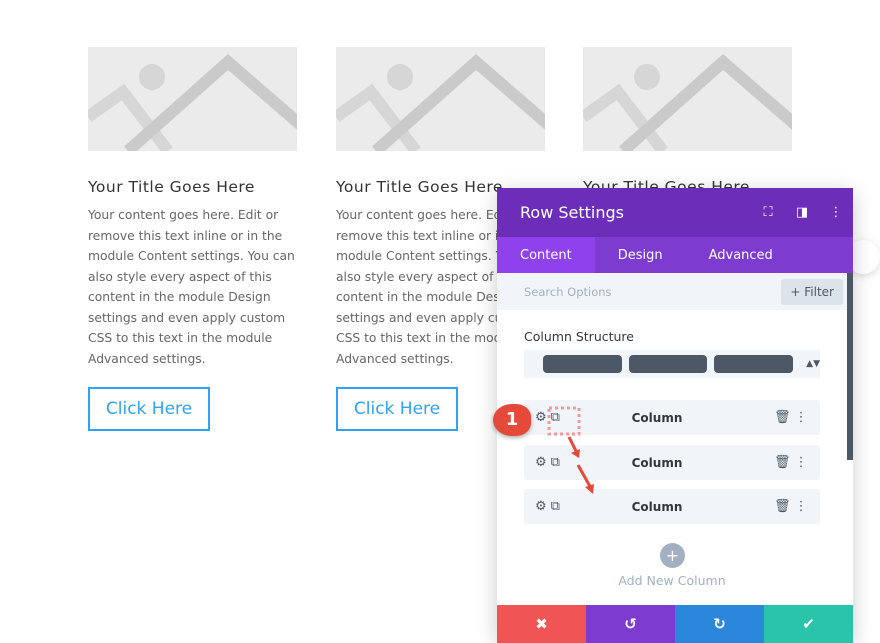 The image size is (880, 643). I want to click on duplicate-icon: ⧉, so click(557, 506).